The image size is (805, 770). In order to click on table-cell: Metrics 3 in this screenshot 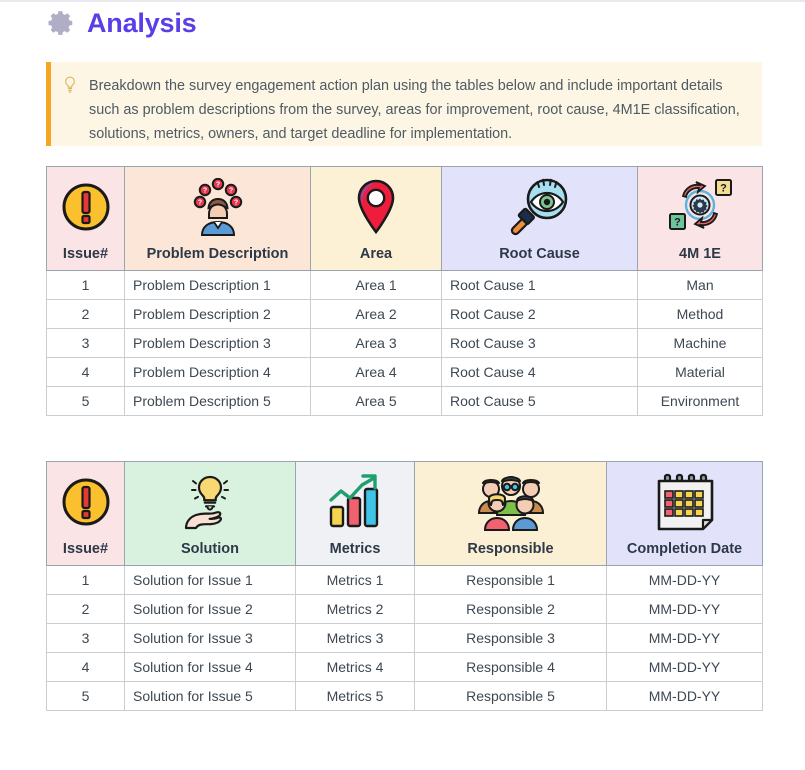, I will do `click(355, 638)`.